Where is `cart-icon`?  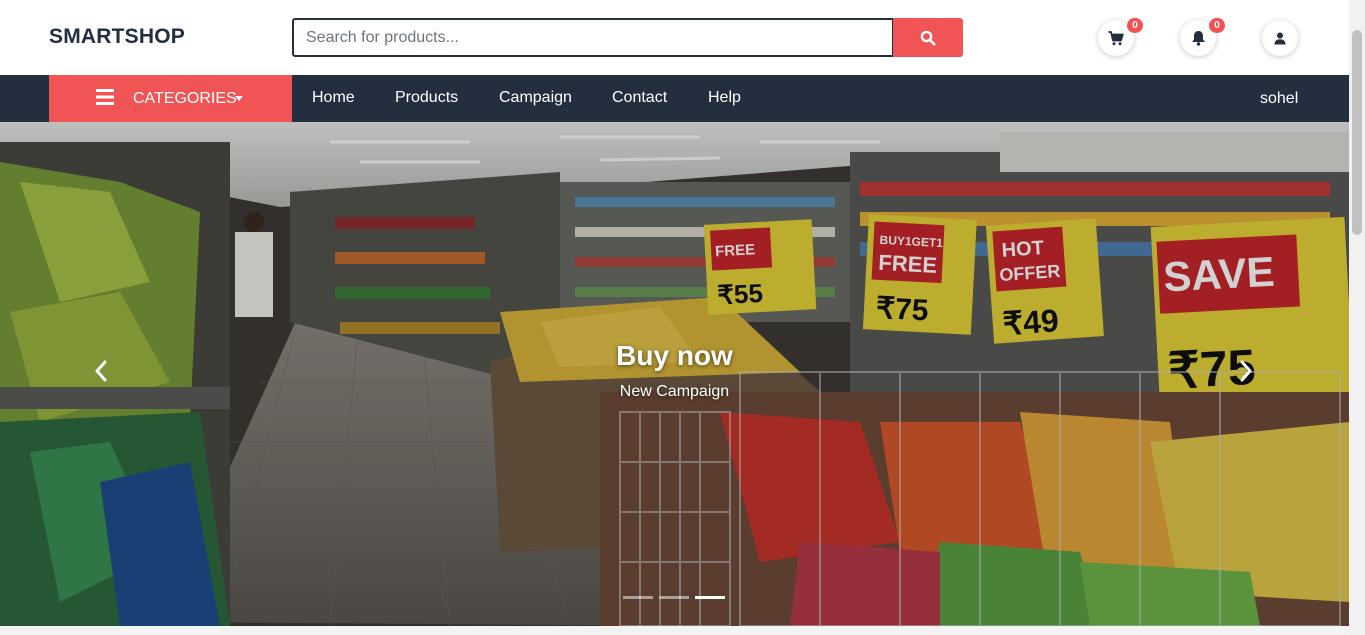 cart-icon is located at coordinates (1116, 37).